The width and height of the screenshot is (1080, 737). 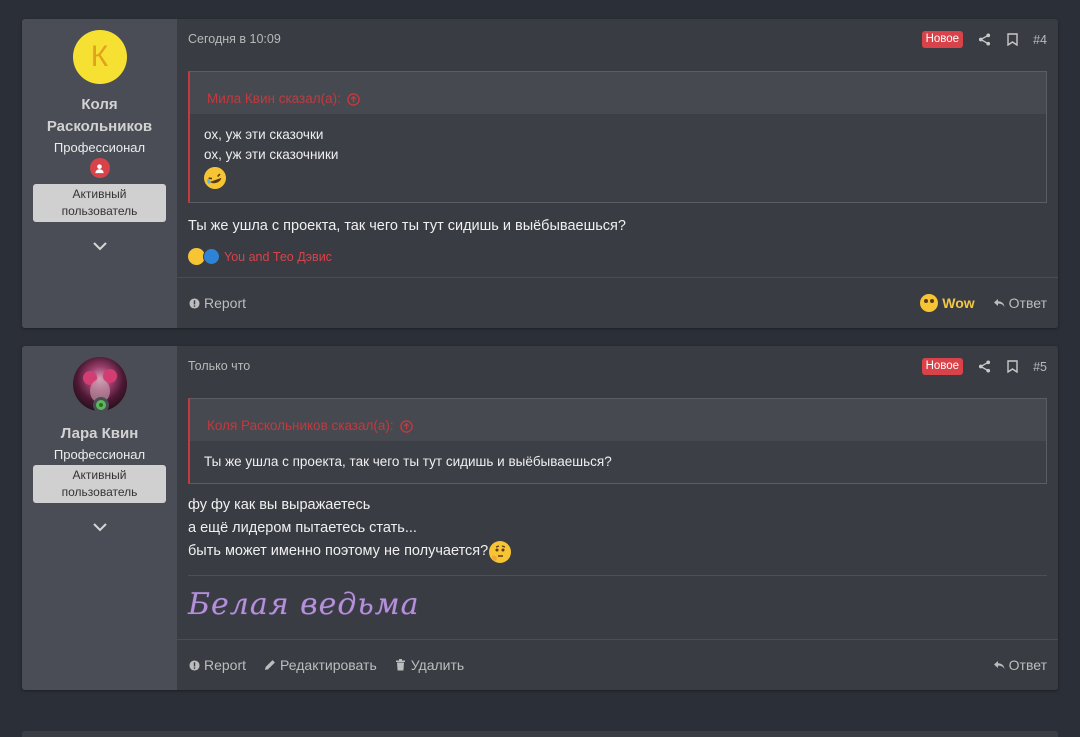 What do you see at coordinates (1040, 367) in the screenshot?
I see `post-number-link: #5` at bounding box center [1040, 367].